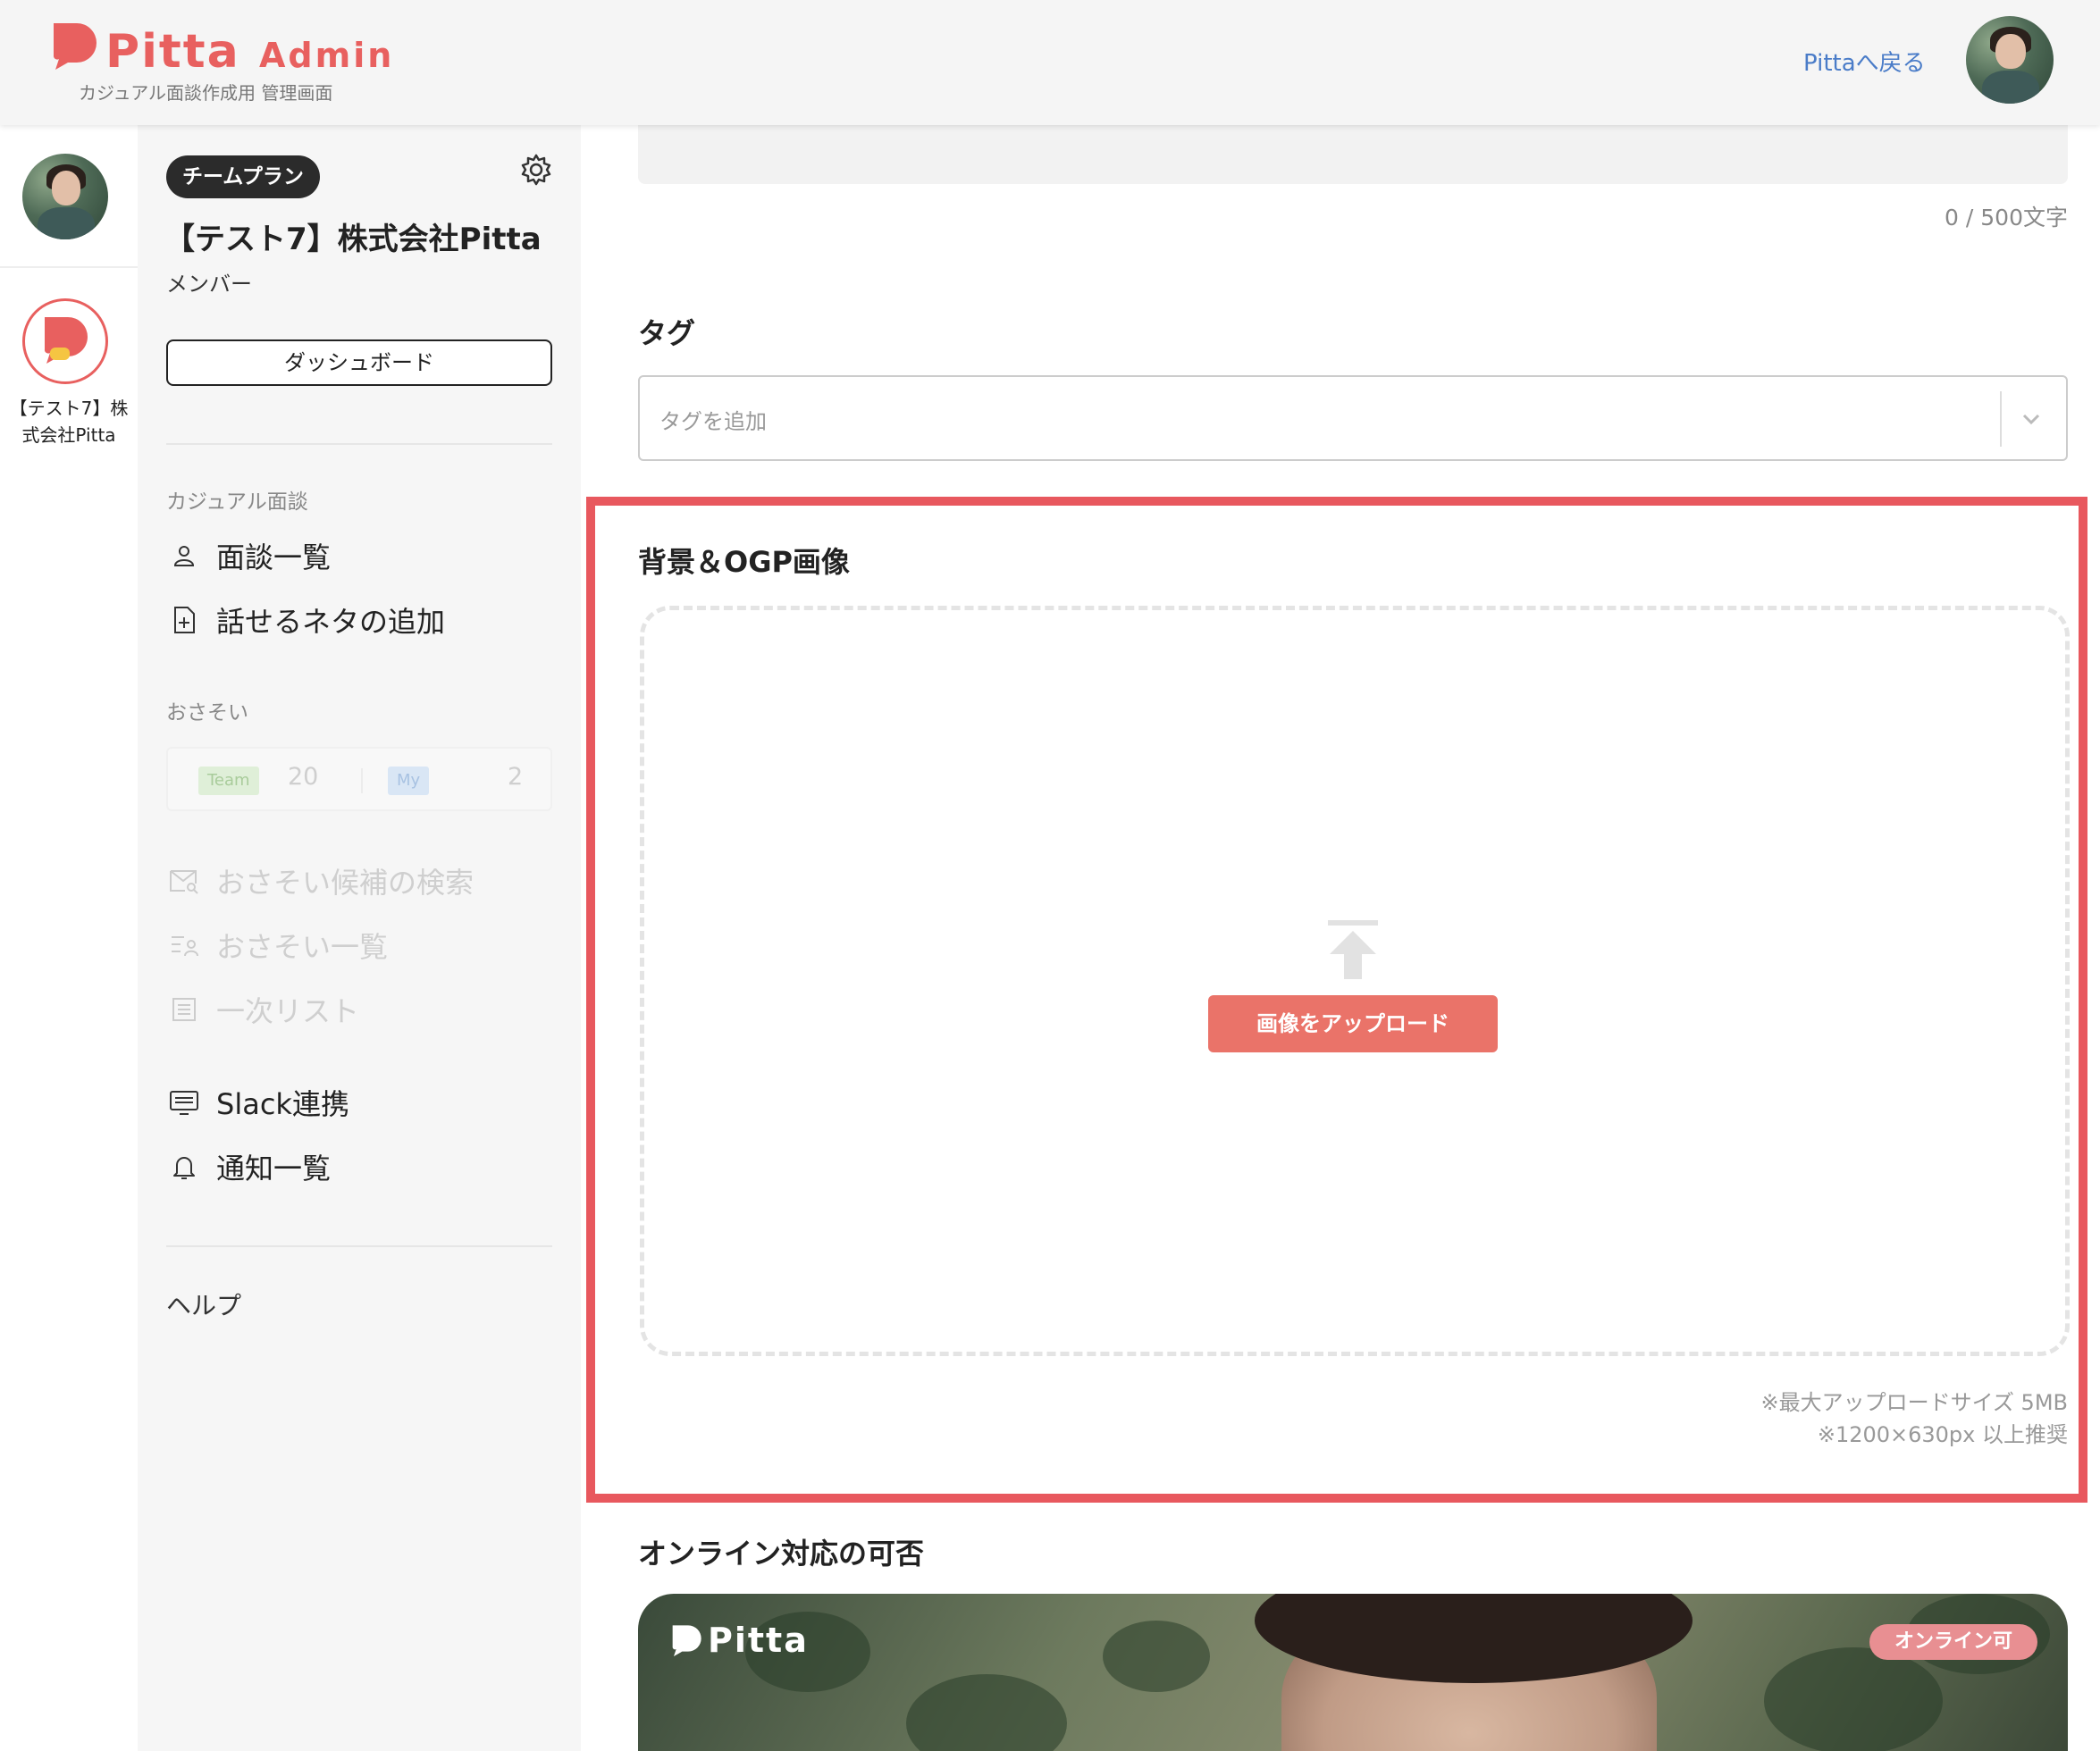 Image resolution: width=2100 pixels, height=1751 pixels. I want to click on nav-label: おさそい一覧, so click(302, 947).